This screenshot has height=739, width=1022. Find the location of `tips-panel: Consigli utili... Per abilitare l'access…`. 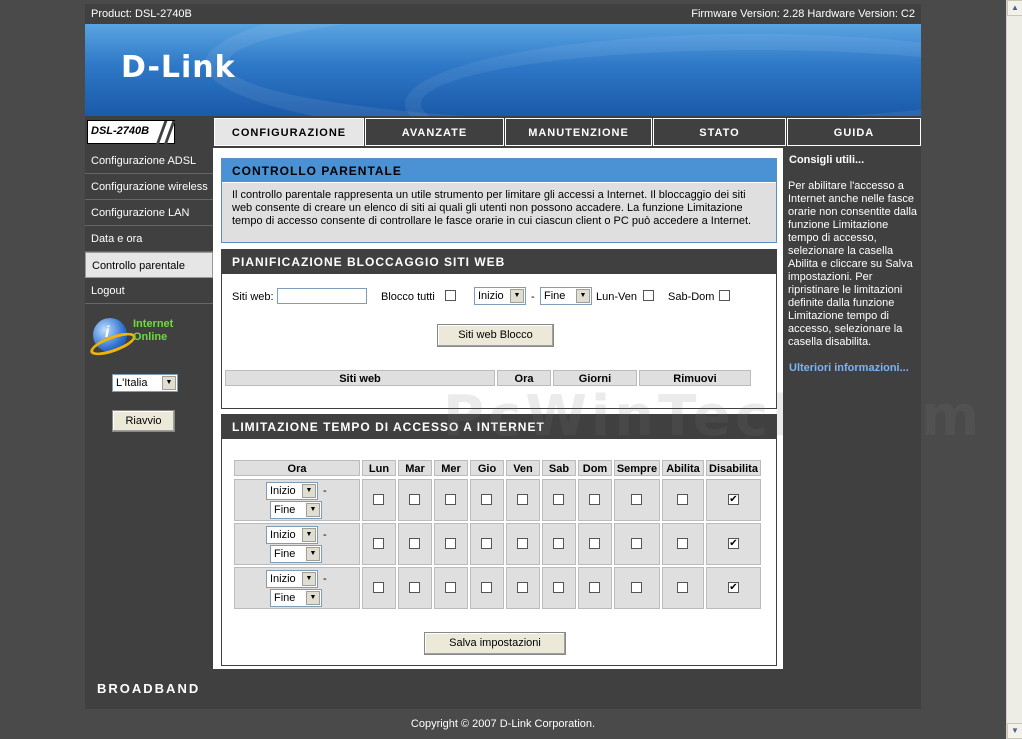

tips-panel: Consigli utili... Per abilitare l'access… is located at coordinates (852, 408).